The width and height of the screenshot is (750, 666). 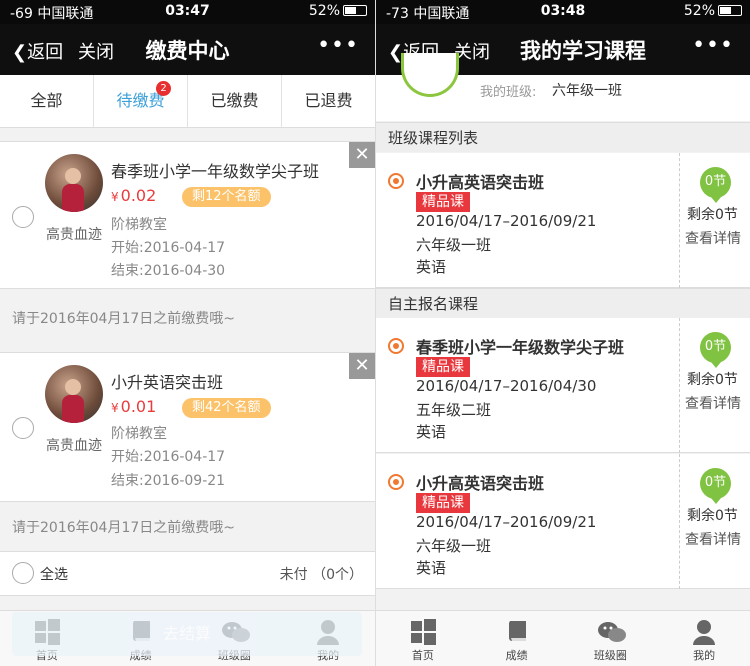 I want to click on quota-badge: 剩12个名额, so click(x=226, y=197).